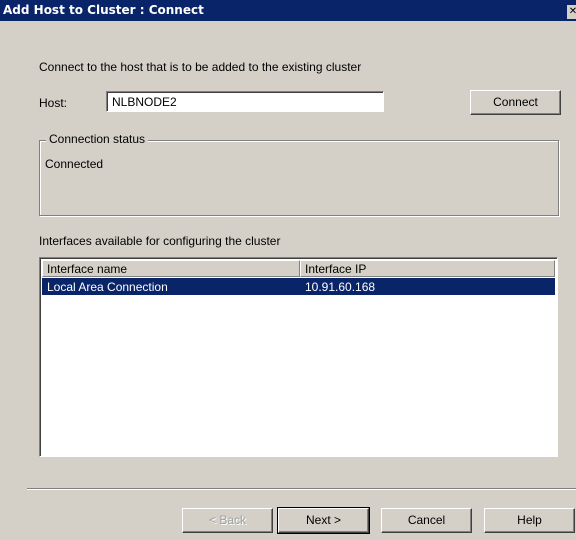 Image resolution: width=576 pixels, height=540 pixels. Describe the element at coordinates (107, 287) in the screenshot. I see `interface-name-cell: Local Area Connection` at that location.